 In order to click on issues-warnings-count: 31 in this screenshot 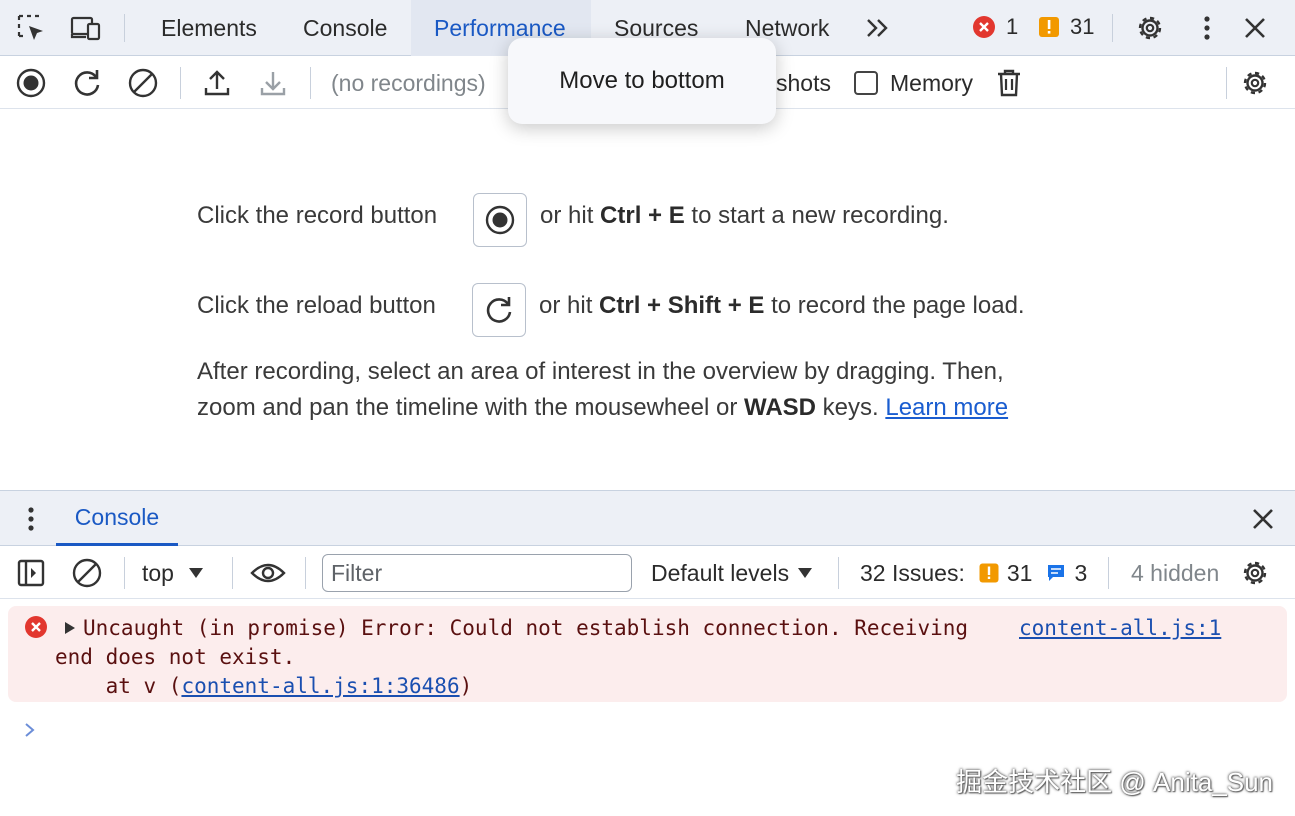, I will do `click(1019, 572)`.